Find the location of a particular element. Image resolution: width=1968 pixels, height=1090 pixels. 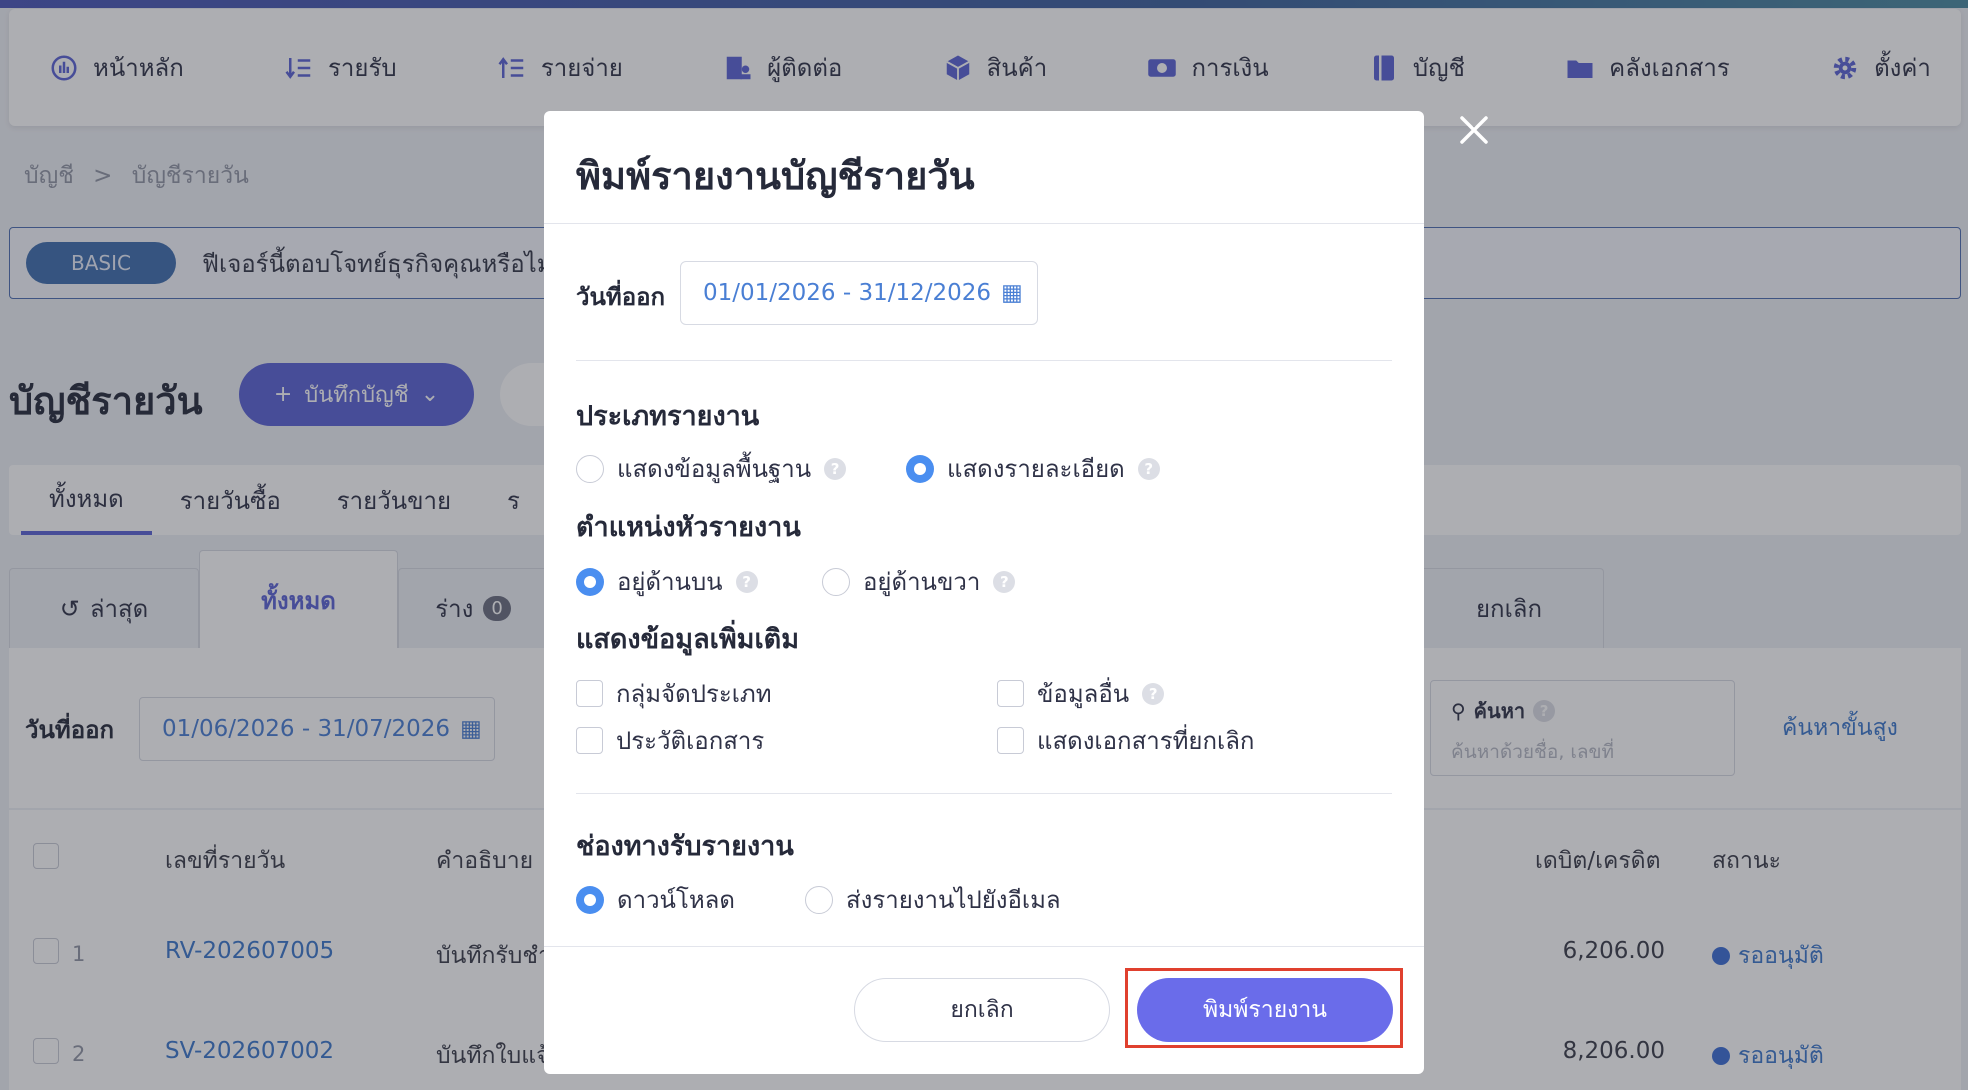

category-group-label: กลุ่มจัดประเภท is located at coordinates (694, 694).